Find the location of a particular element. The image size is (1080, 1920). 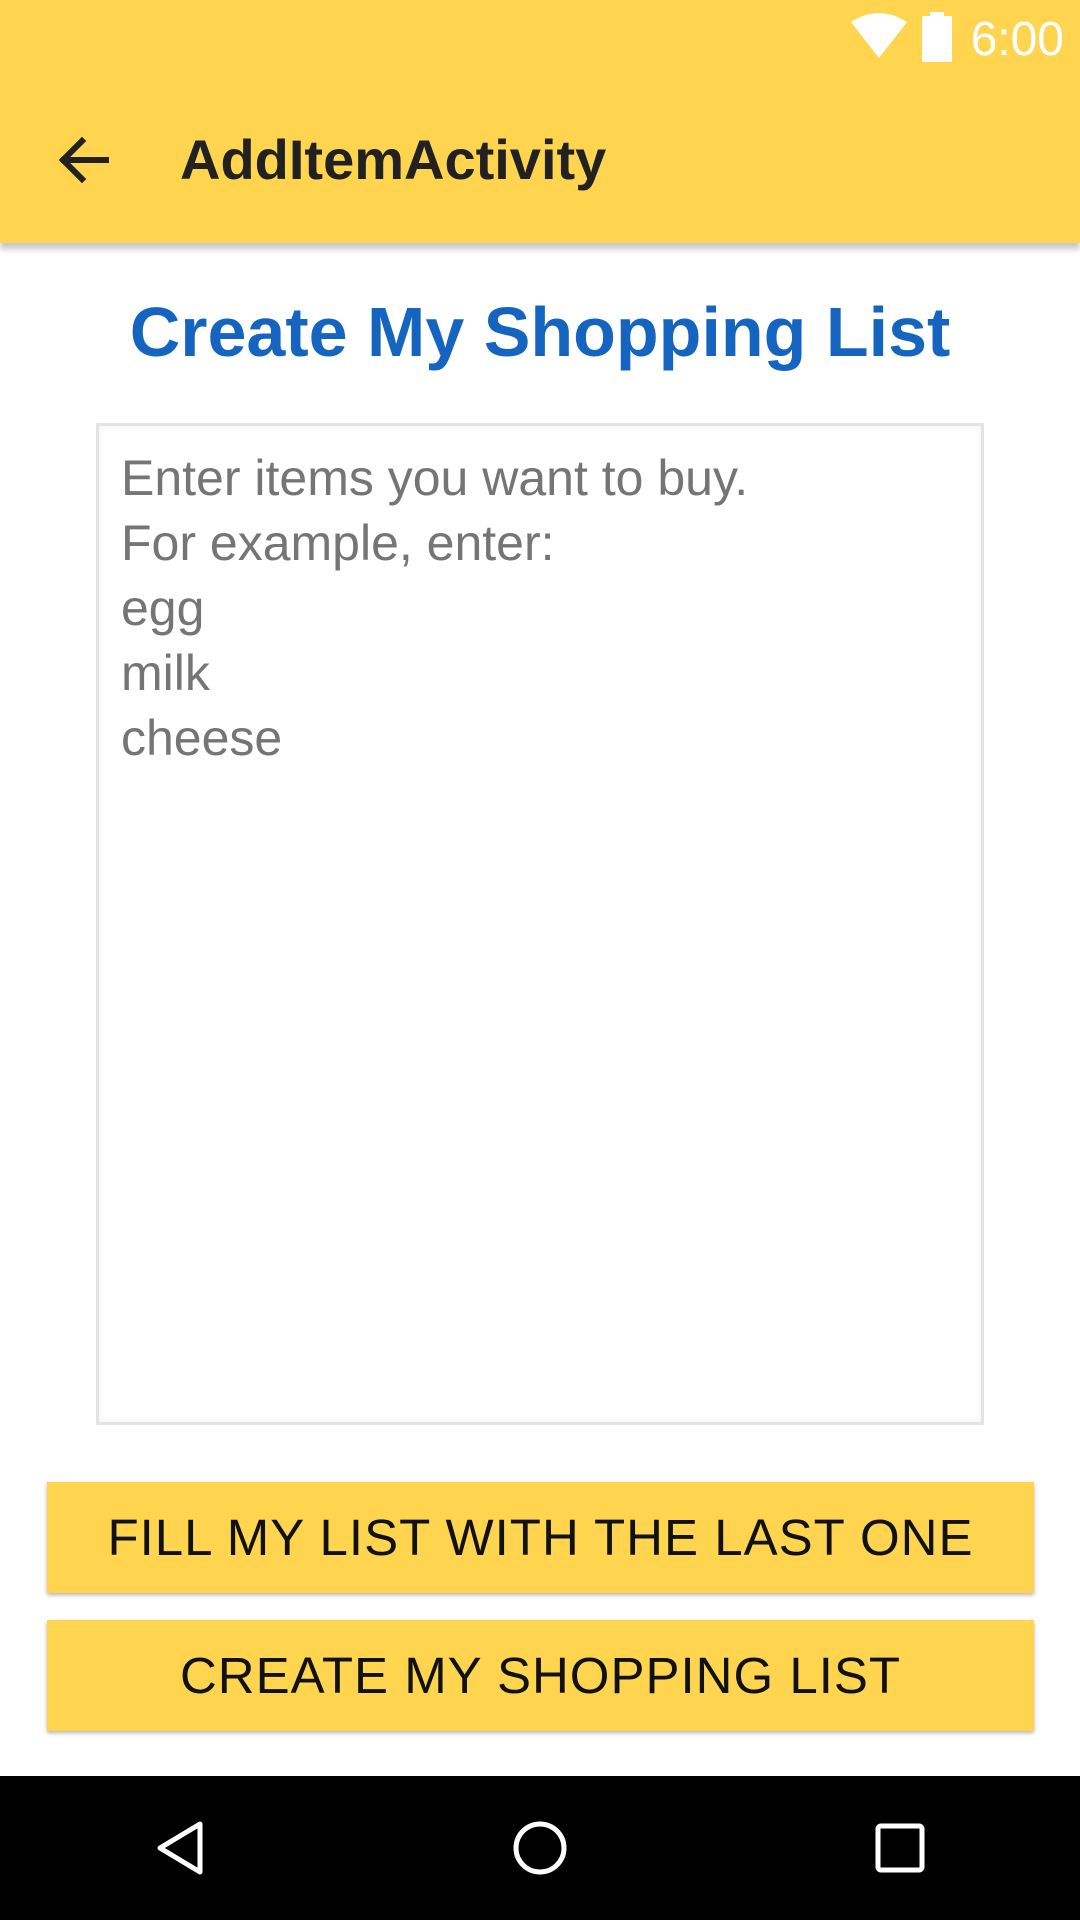

page-title: Create My Shopping List is located at coordinates (540, 332).